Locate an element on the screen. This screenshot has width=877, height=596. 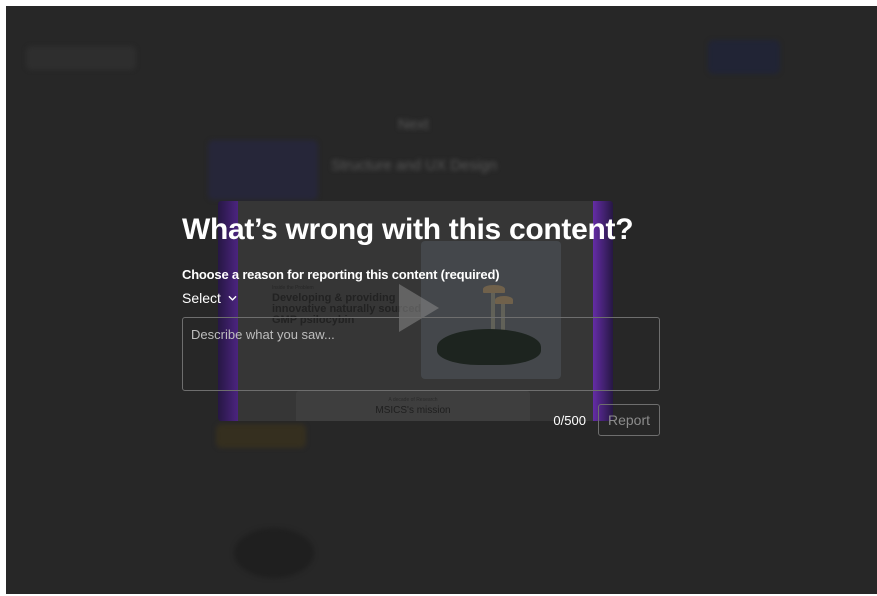
chevron-down-icon is located at coordinates (232, 298).